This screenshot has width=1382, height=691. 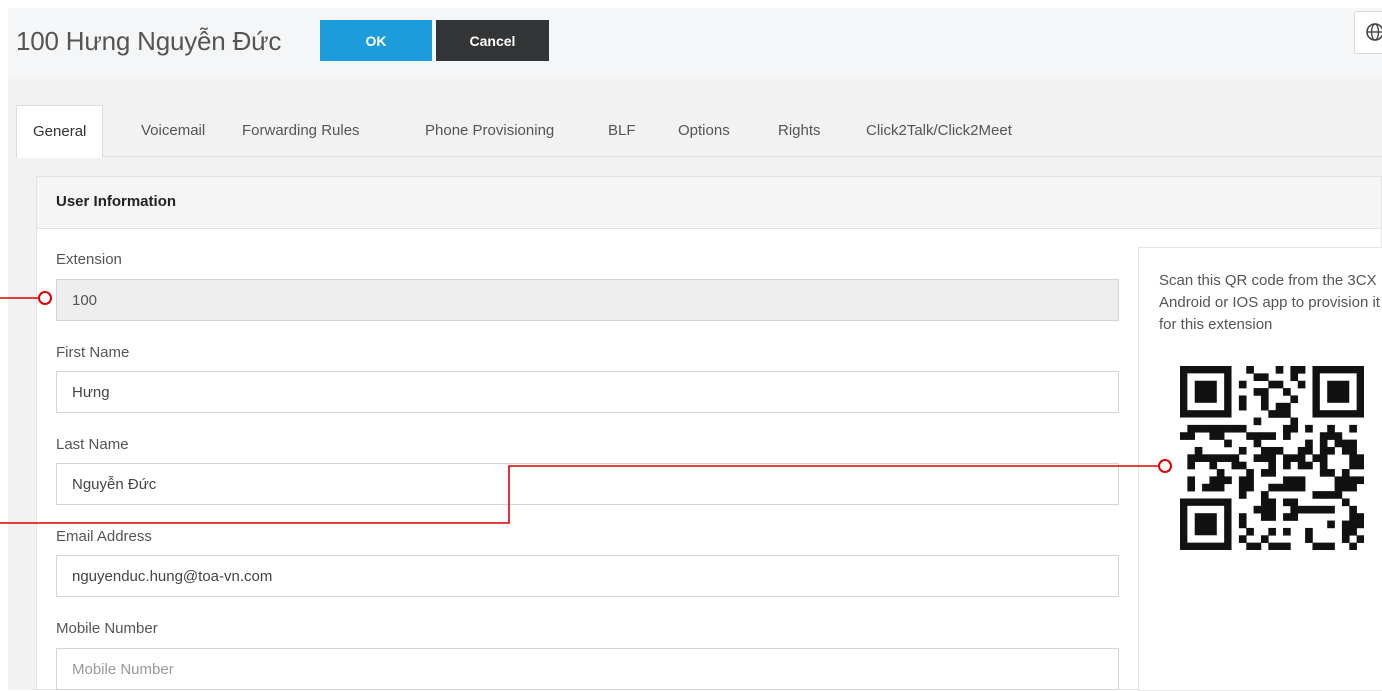 I want to click on email-label: Email Address, so click(x=104, y=536).